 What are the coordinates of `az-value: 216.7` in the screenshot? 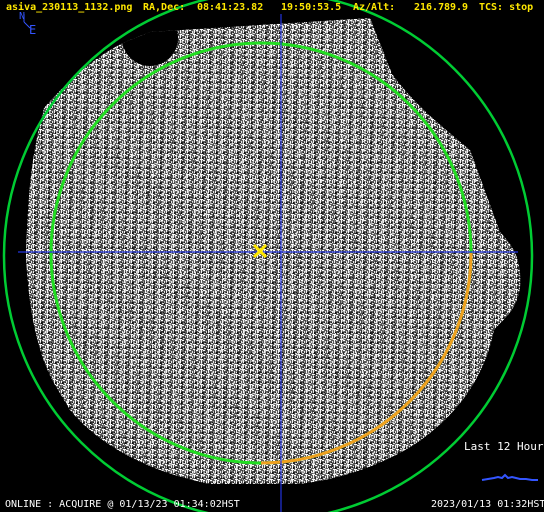 It's located at (429, 7).